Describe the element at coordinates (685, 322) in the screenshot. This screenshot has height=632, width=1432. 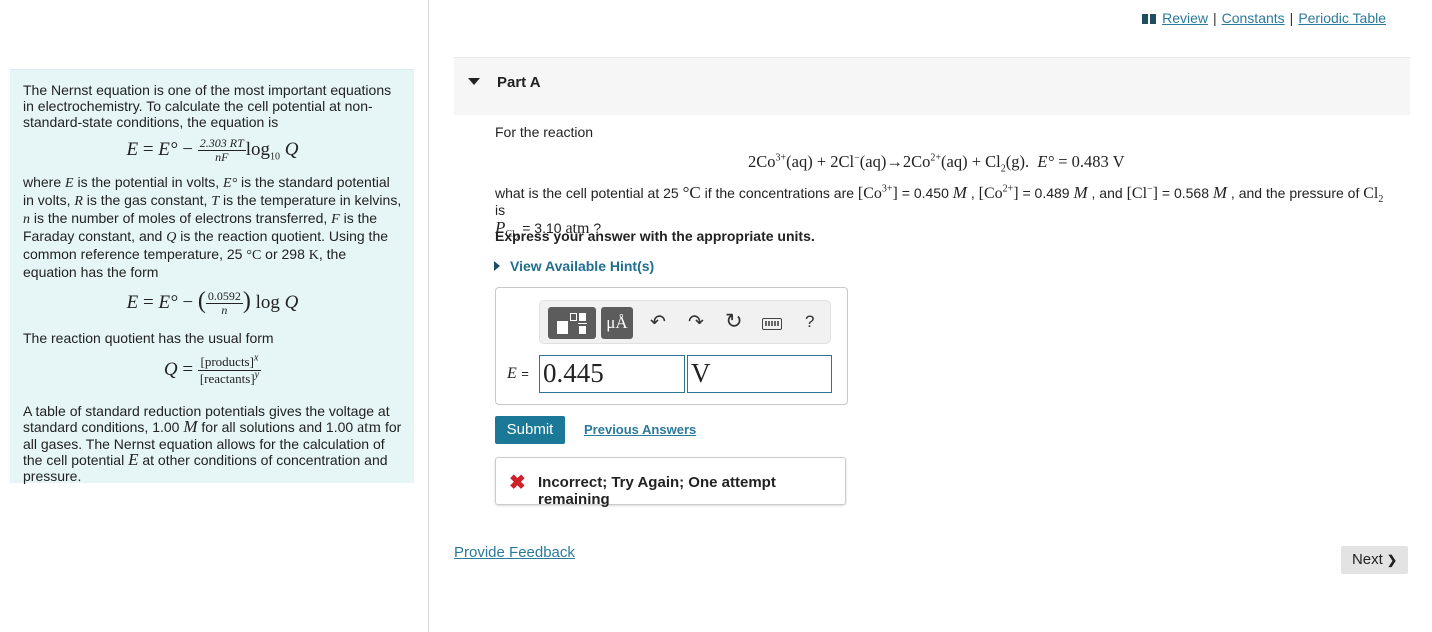
I see `math-toolbar: μÅ ↶ ↷ ↻ ?` at that location.